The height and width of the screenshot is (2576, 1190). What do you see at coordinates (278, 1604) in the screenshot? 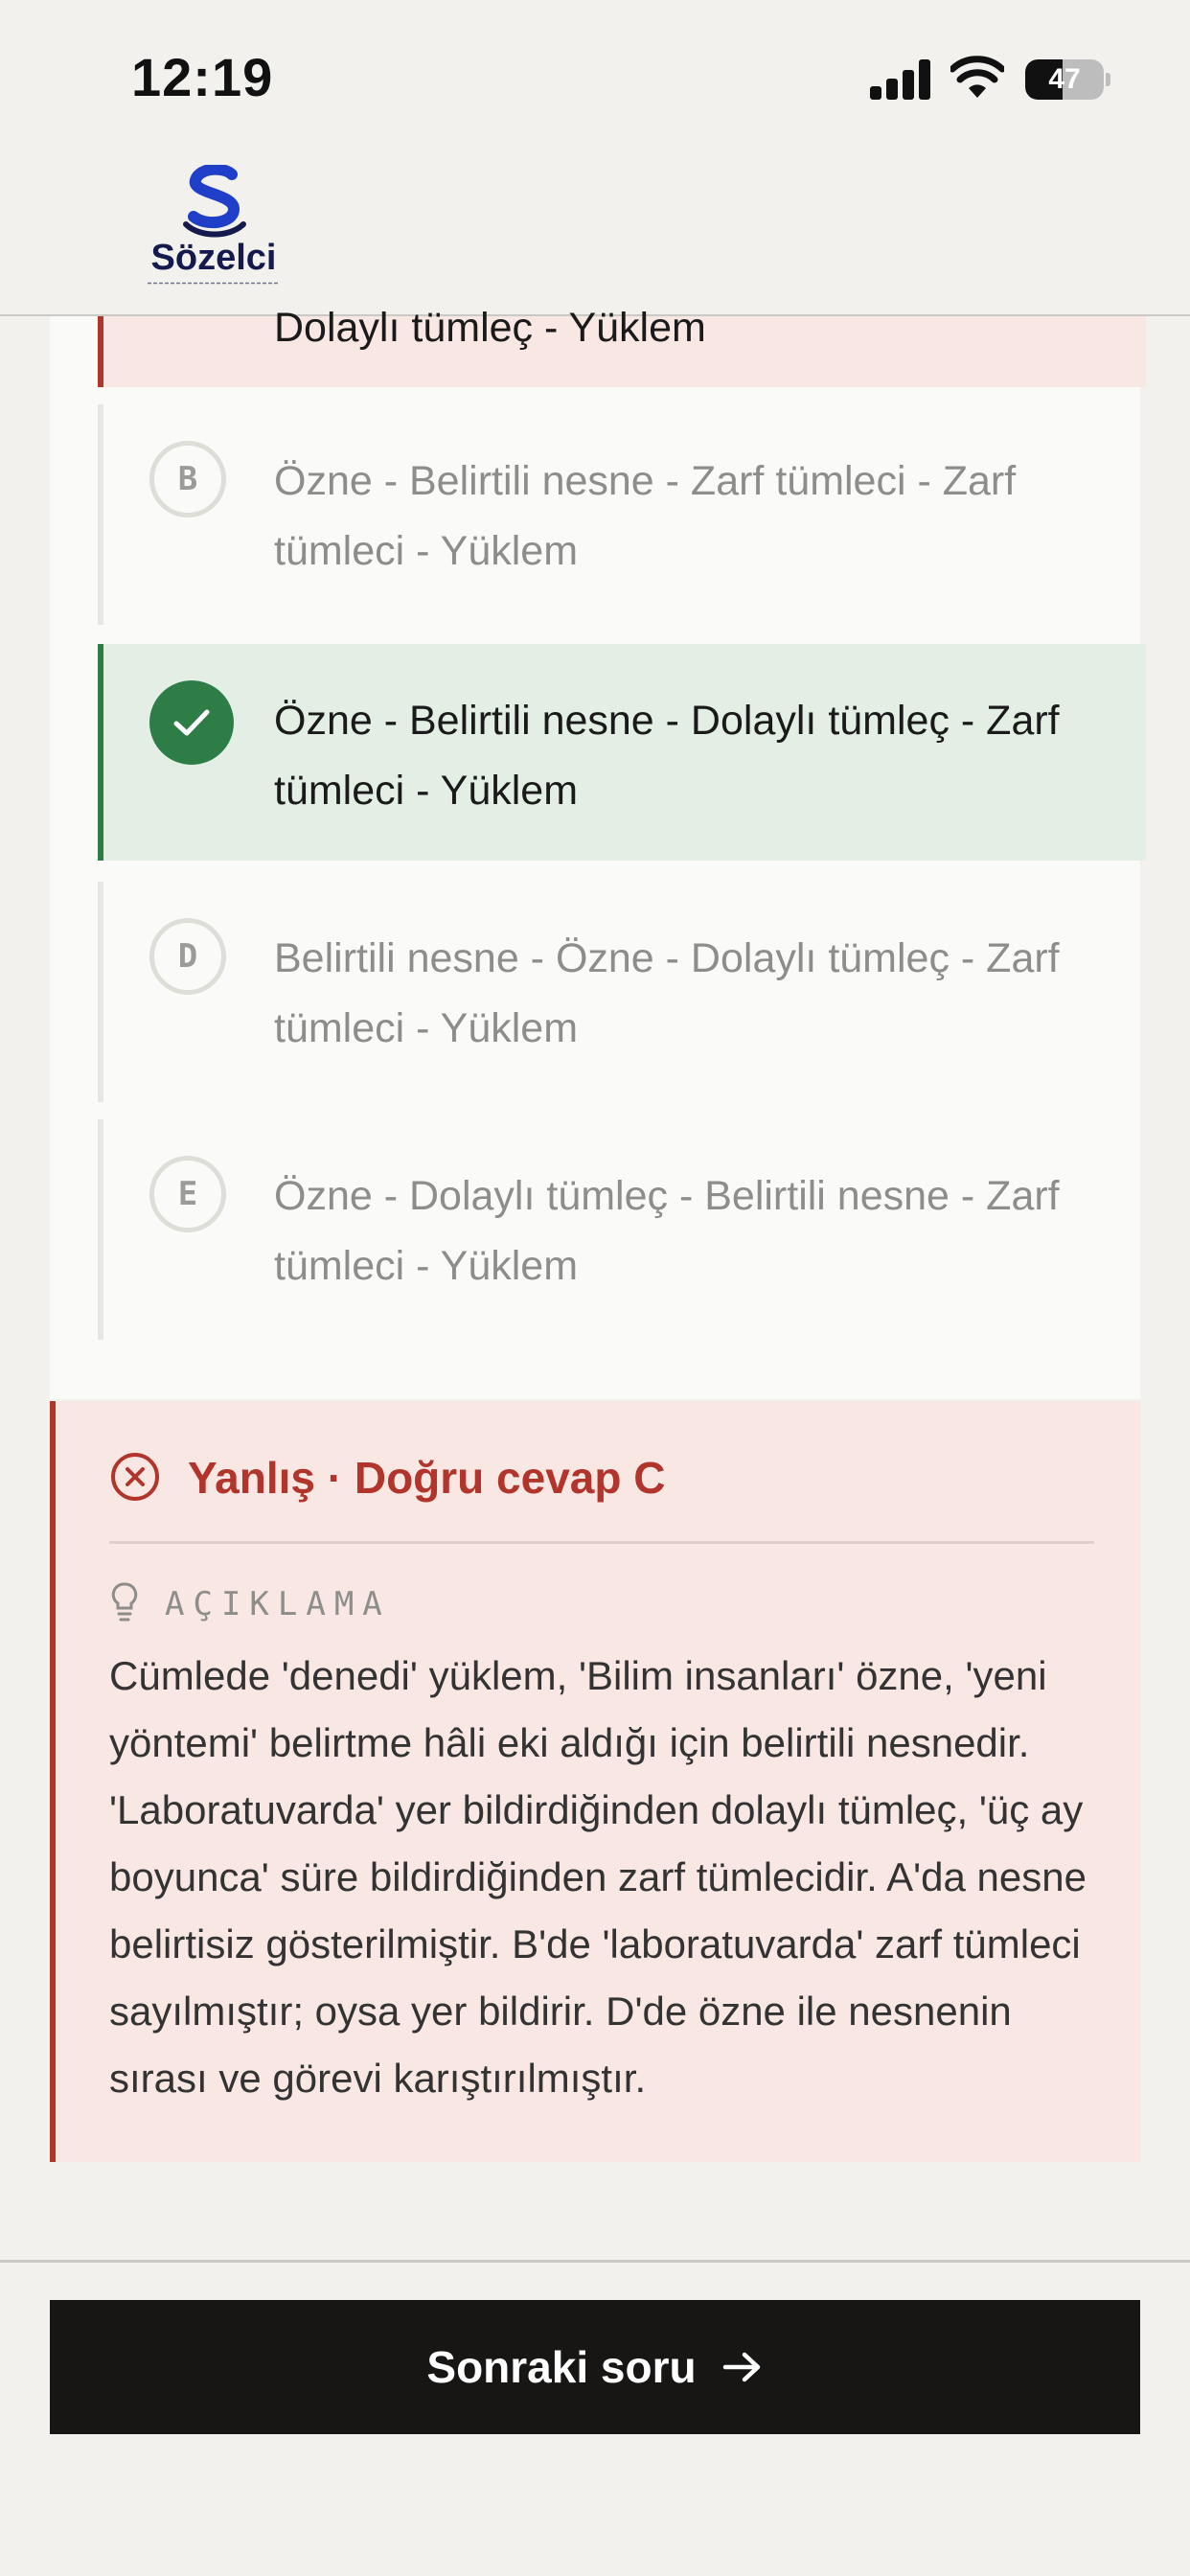
I see `explanation-label: AÇIKLAMA` at bounding box center [278, 1604].